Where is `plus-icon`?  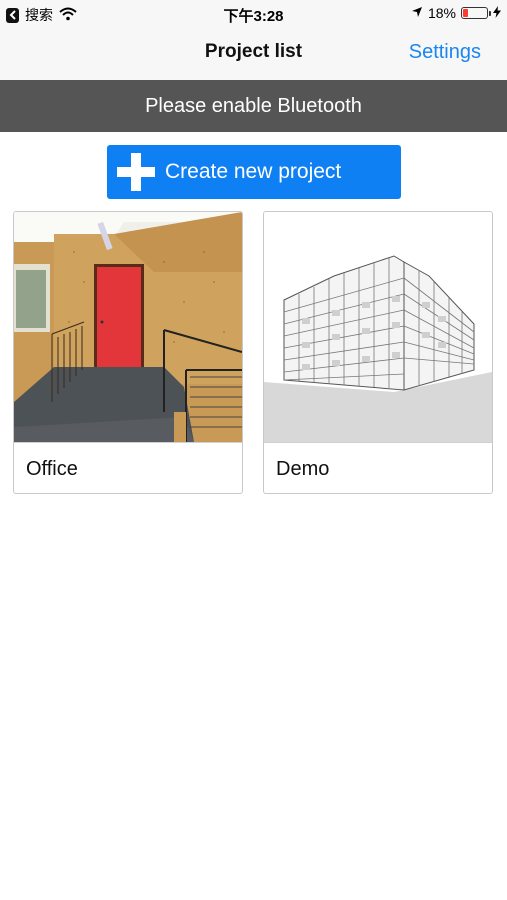
plus-icon is located at coordinates (136, 172).